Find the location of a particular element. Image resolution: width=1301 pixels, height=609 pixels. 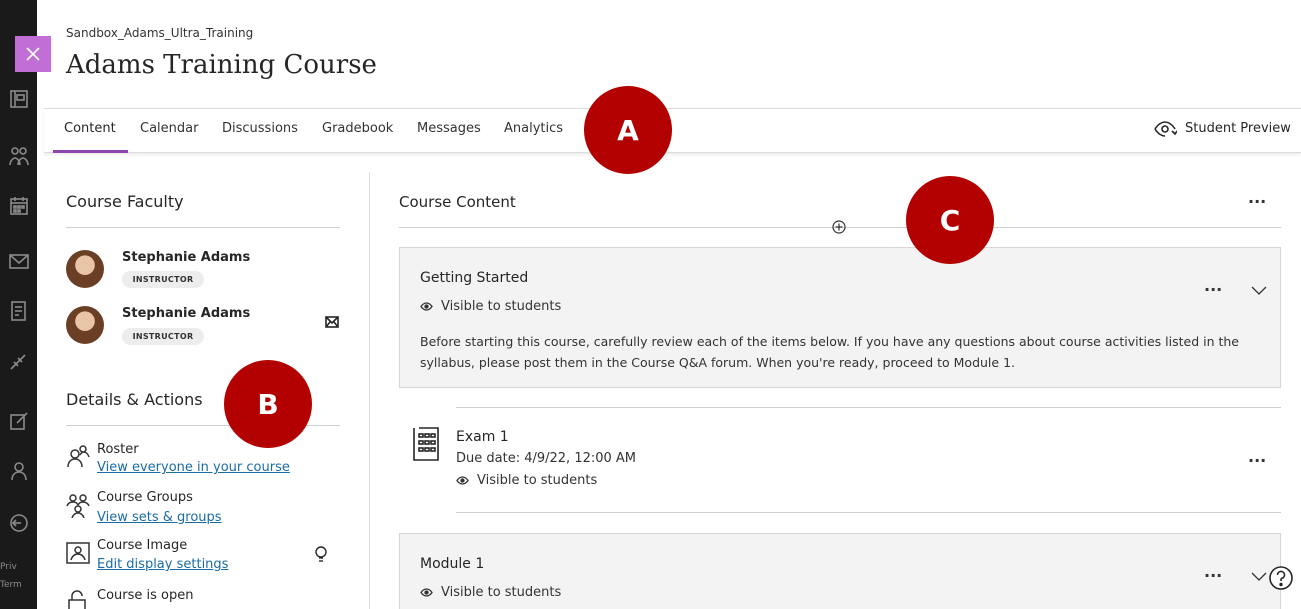

left-navigation-rail: Priv Term is located at coordinates (18, 304).